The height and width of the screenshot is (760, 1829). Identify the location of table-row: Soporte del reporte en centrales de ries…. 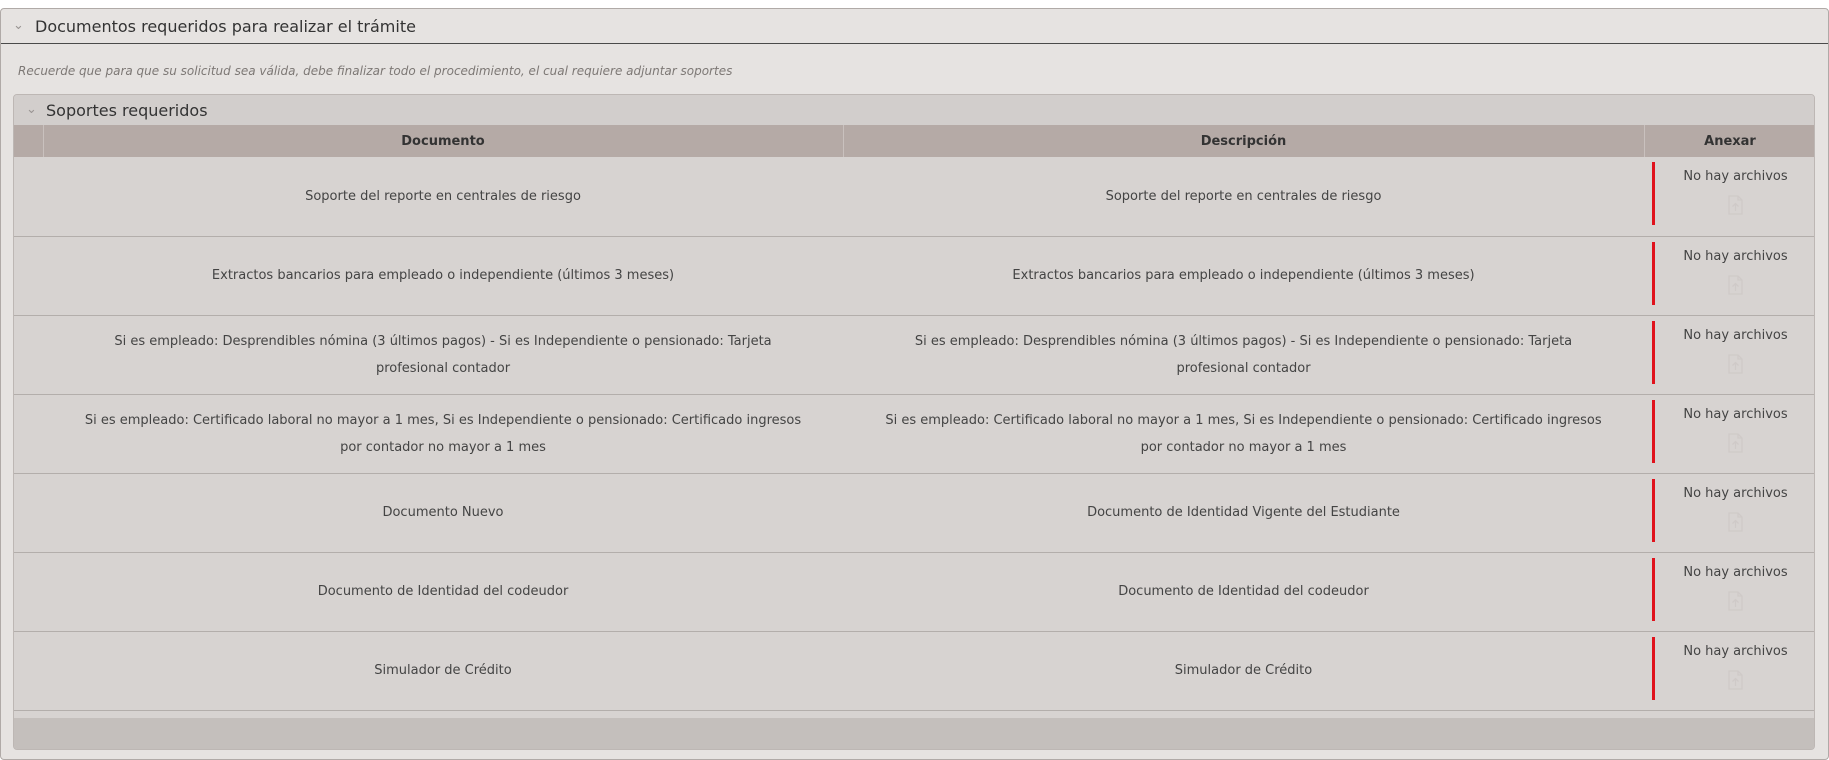
(914, 197).